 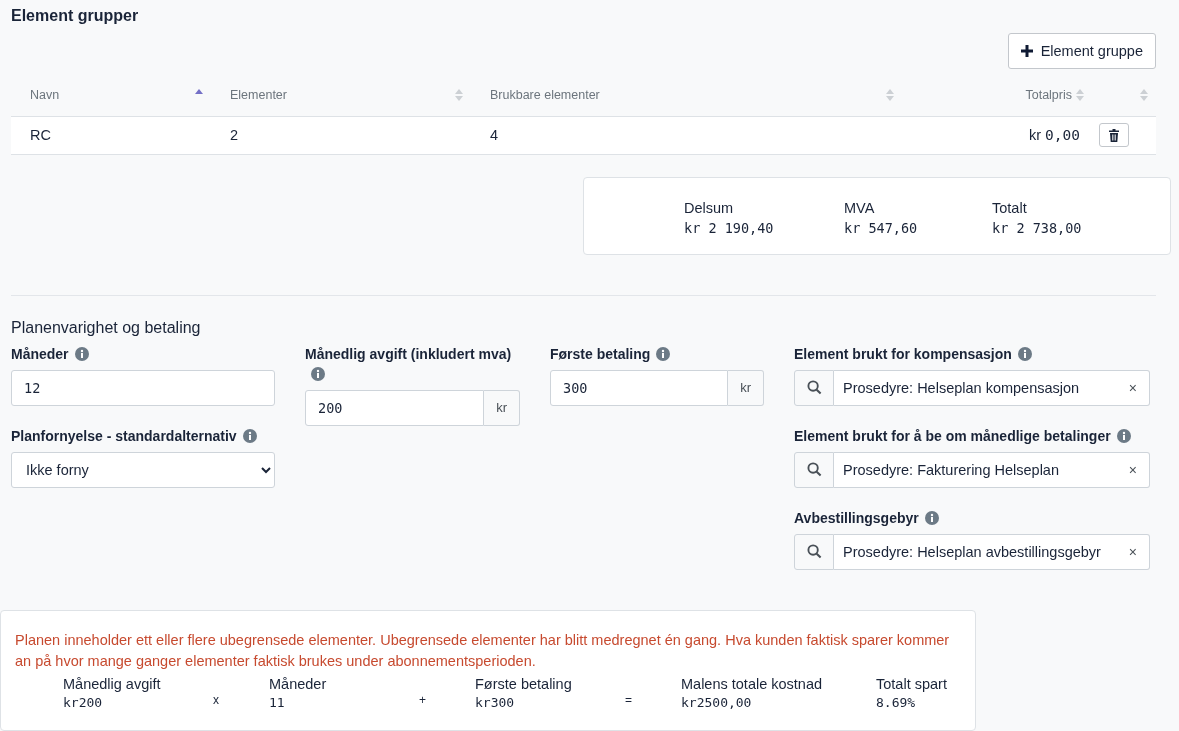 I want to click on input-field: 300, so click(x=639, y=387).